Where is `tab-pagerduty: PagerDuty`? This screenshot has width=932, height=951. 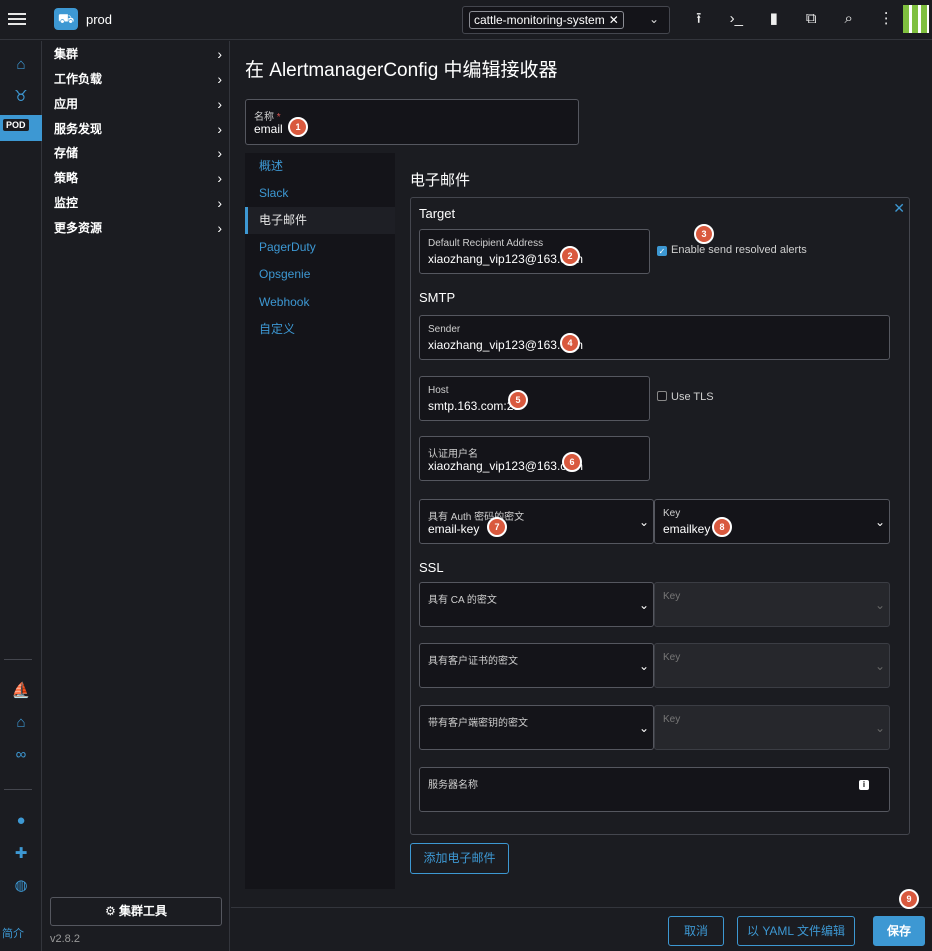
tab-pagerduty: PagerDuty is located at coordinates (320, 247).